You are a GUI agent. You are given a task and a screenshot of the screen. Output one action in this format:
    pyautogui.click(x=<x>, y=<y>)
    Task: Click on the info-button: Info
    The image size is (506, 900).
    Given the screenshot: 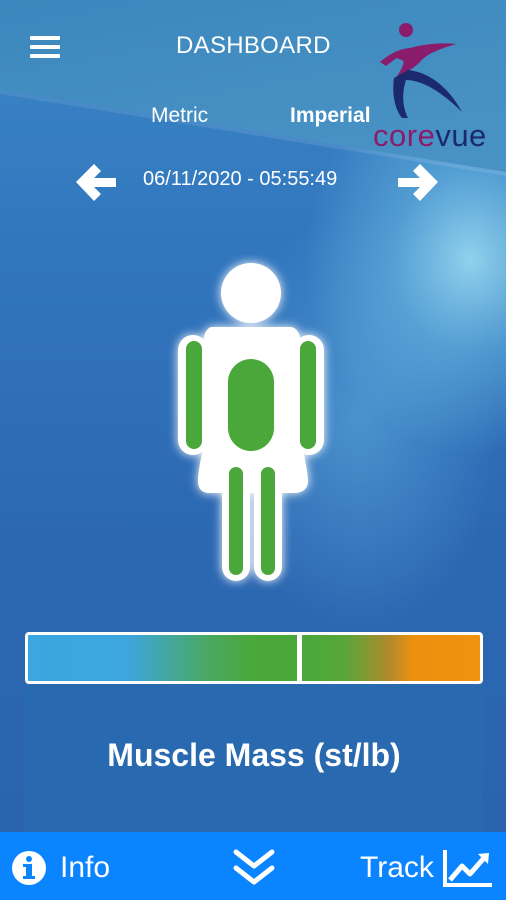 What is the action you would take?
    pyautogui.click(x=60, y=868)
    